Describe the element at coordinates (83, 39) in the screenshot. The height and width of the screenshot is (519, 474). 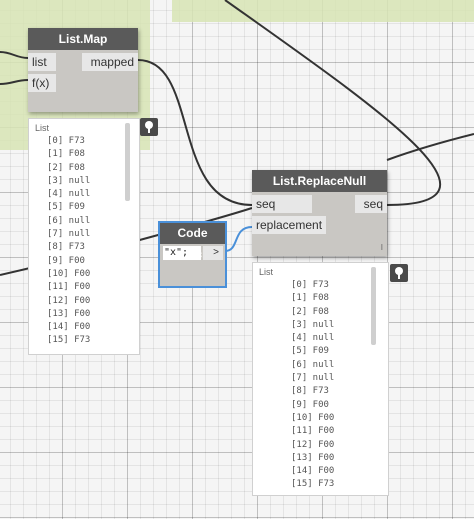
I see `node-title: List.Map` at that location.